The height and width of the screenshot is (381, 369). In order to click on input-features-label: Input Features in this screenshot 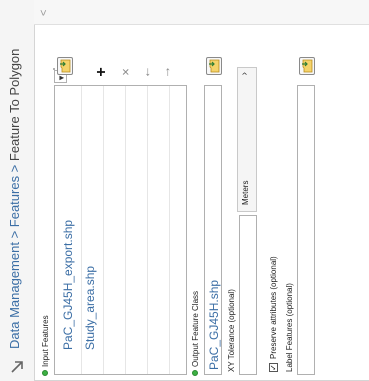, I will do `click(45, 341)`.